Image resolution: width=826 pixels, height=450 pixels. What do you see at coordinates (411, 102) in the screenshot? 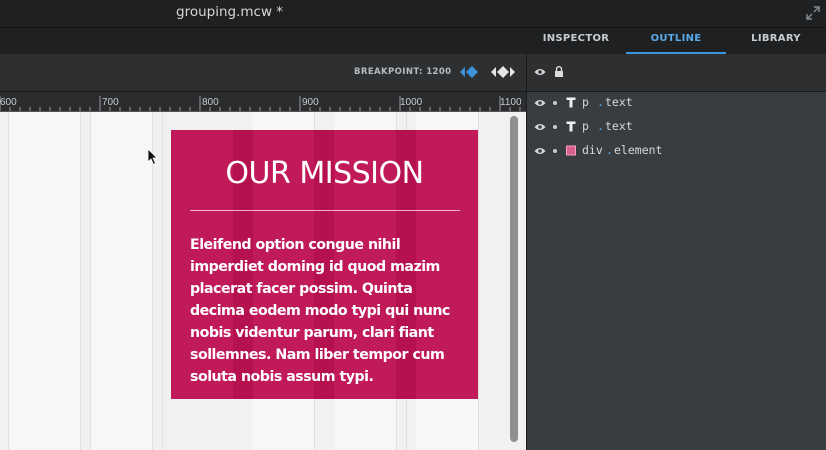
I see `ruler-label: 1000` at bounding box center [411, 102].